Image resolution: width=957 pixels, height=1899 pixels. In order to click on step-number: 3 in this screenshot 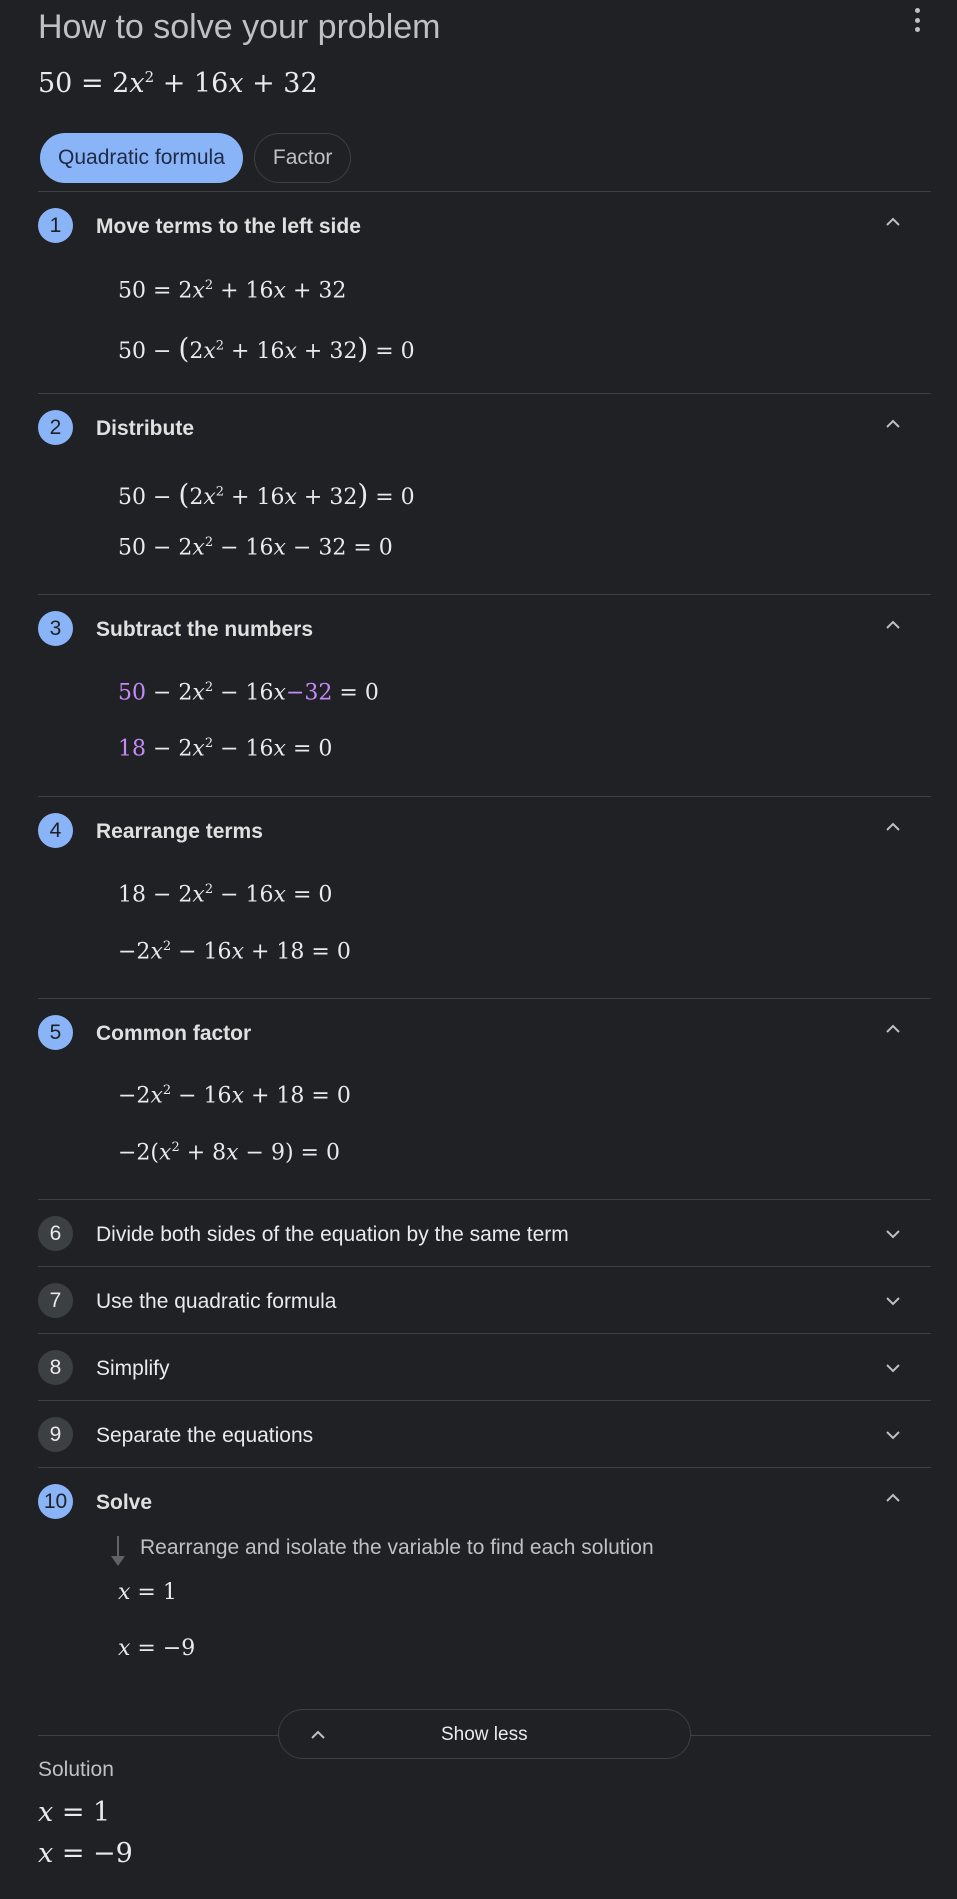, I will do `click(55, 628)`.